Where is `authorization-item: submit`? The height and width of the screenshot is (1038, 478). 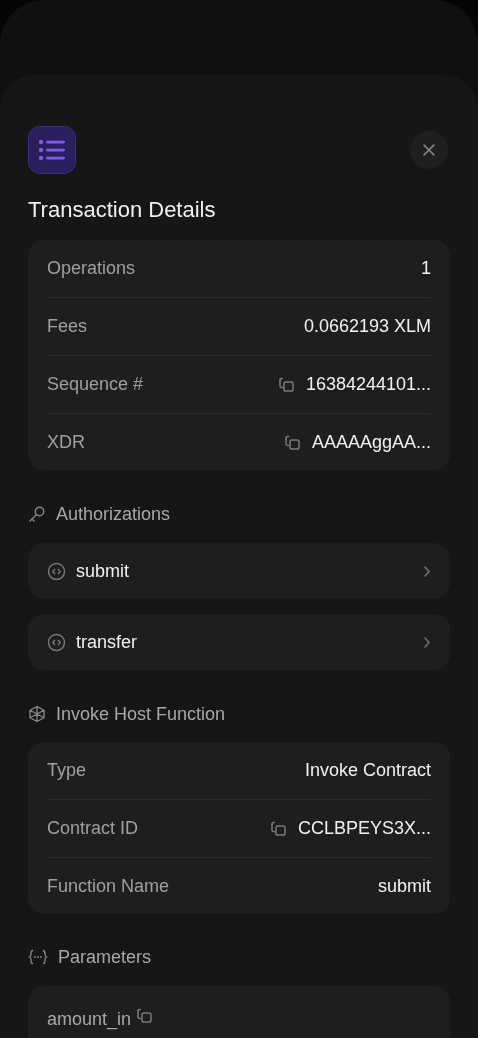 authorization-item: submit is located at coordinates (239, 571).